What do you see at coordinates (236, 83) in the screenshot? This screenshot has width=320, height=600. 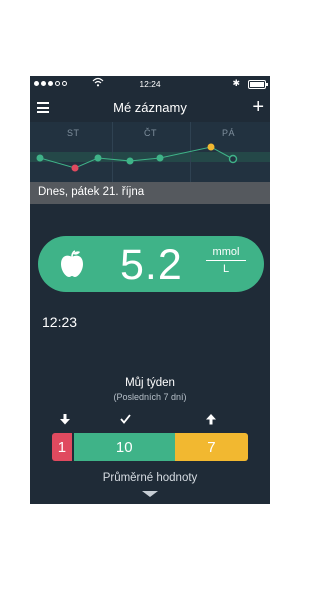 I see `bluetooth-icon: ✱` at bounding box center [236, 83].